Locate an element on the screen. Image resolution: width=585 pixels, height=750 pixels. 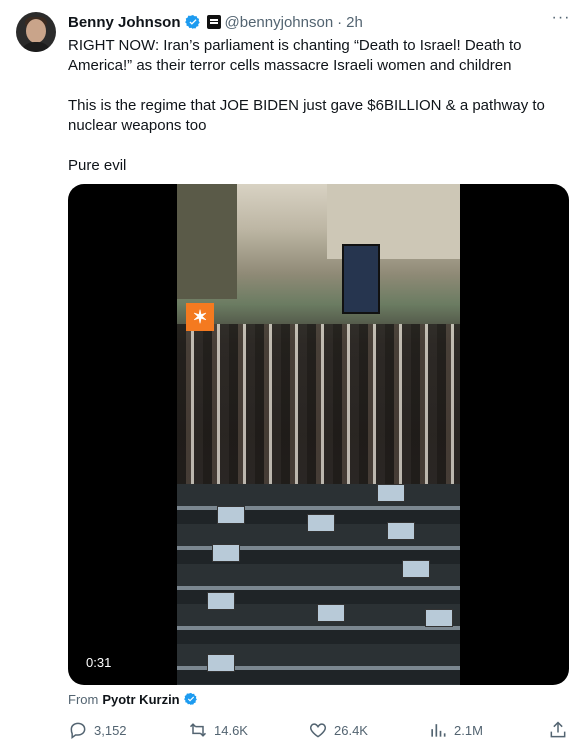
repost-icon is located at coordinates (198, 730).